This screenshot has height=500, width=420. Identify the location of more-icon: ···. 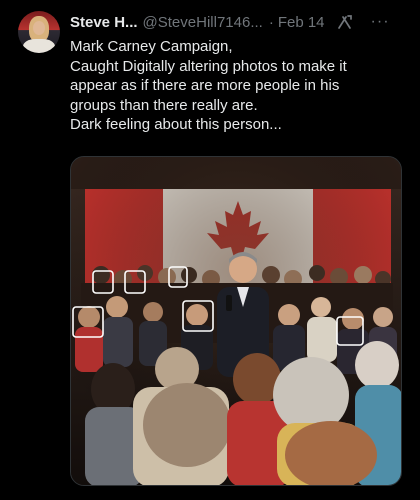
(380, 22).